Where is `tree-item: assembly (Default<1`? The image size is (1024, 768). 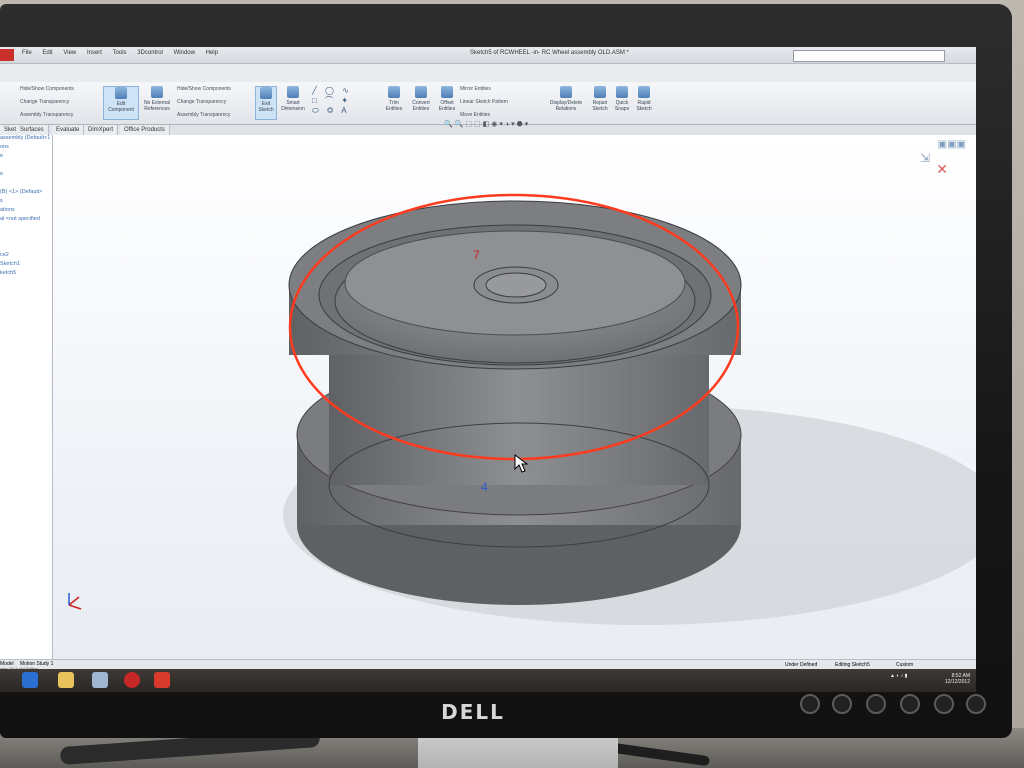
tree-item: assembly (Default<1 is located at coordinates (26, 139).